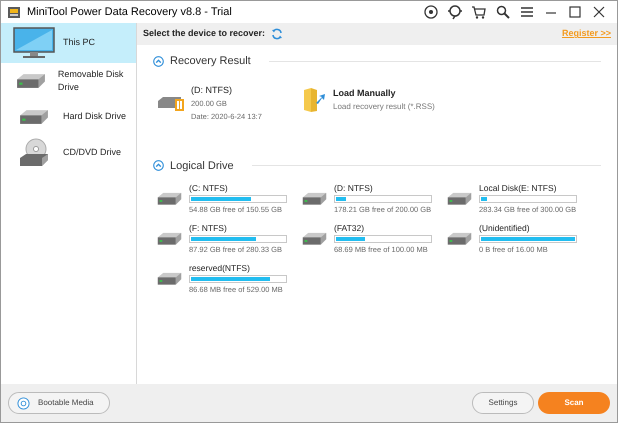 The image size is (618, 423). I want to click on cd-drive-icon, so click(34, 153).